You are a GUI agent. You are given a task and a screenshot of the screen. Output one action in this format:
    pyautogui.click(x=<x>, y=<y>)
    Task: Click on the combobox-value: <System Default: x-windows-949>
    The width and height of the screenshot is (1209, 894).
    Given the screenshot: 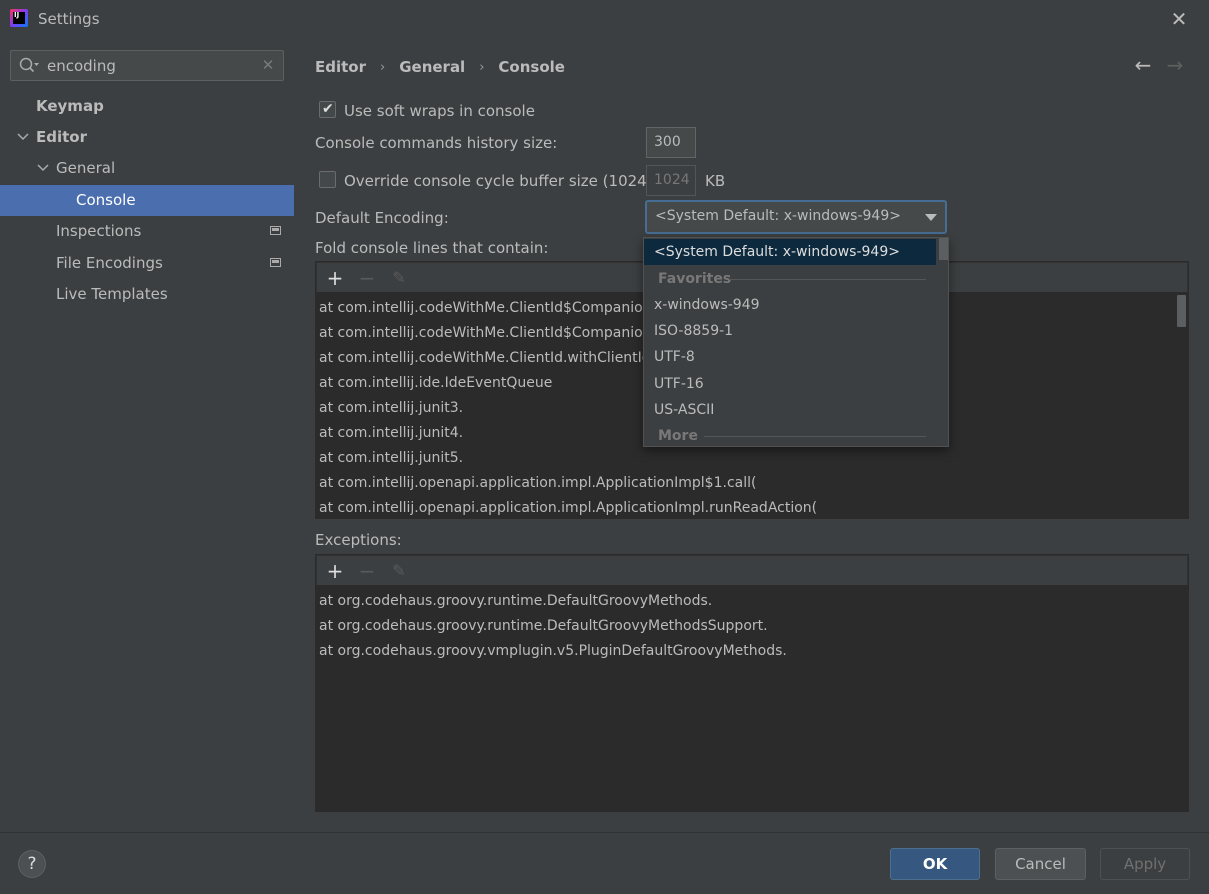 What is the action you would take?
    pyautogui.click(x=778, y=216)
    